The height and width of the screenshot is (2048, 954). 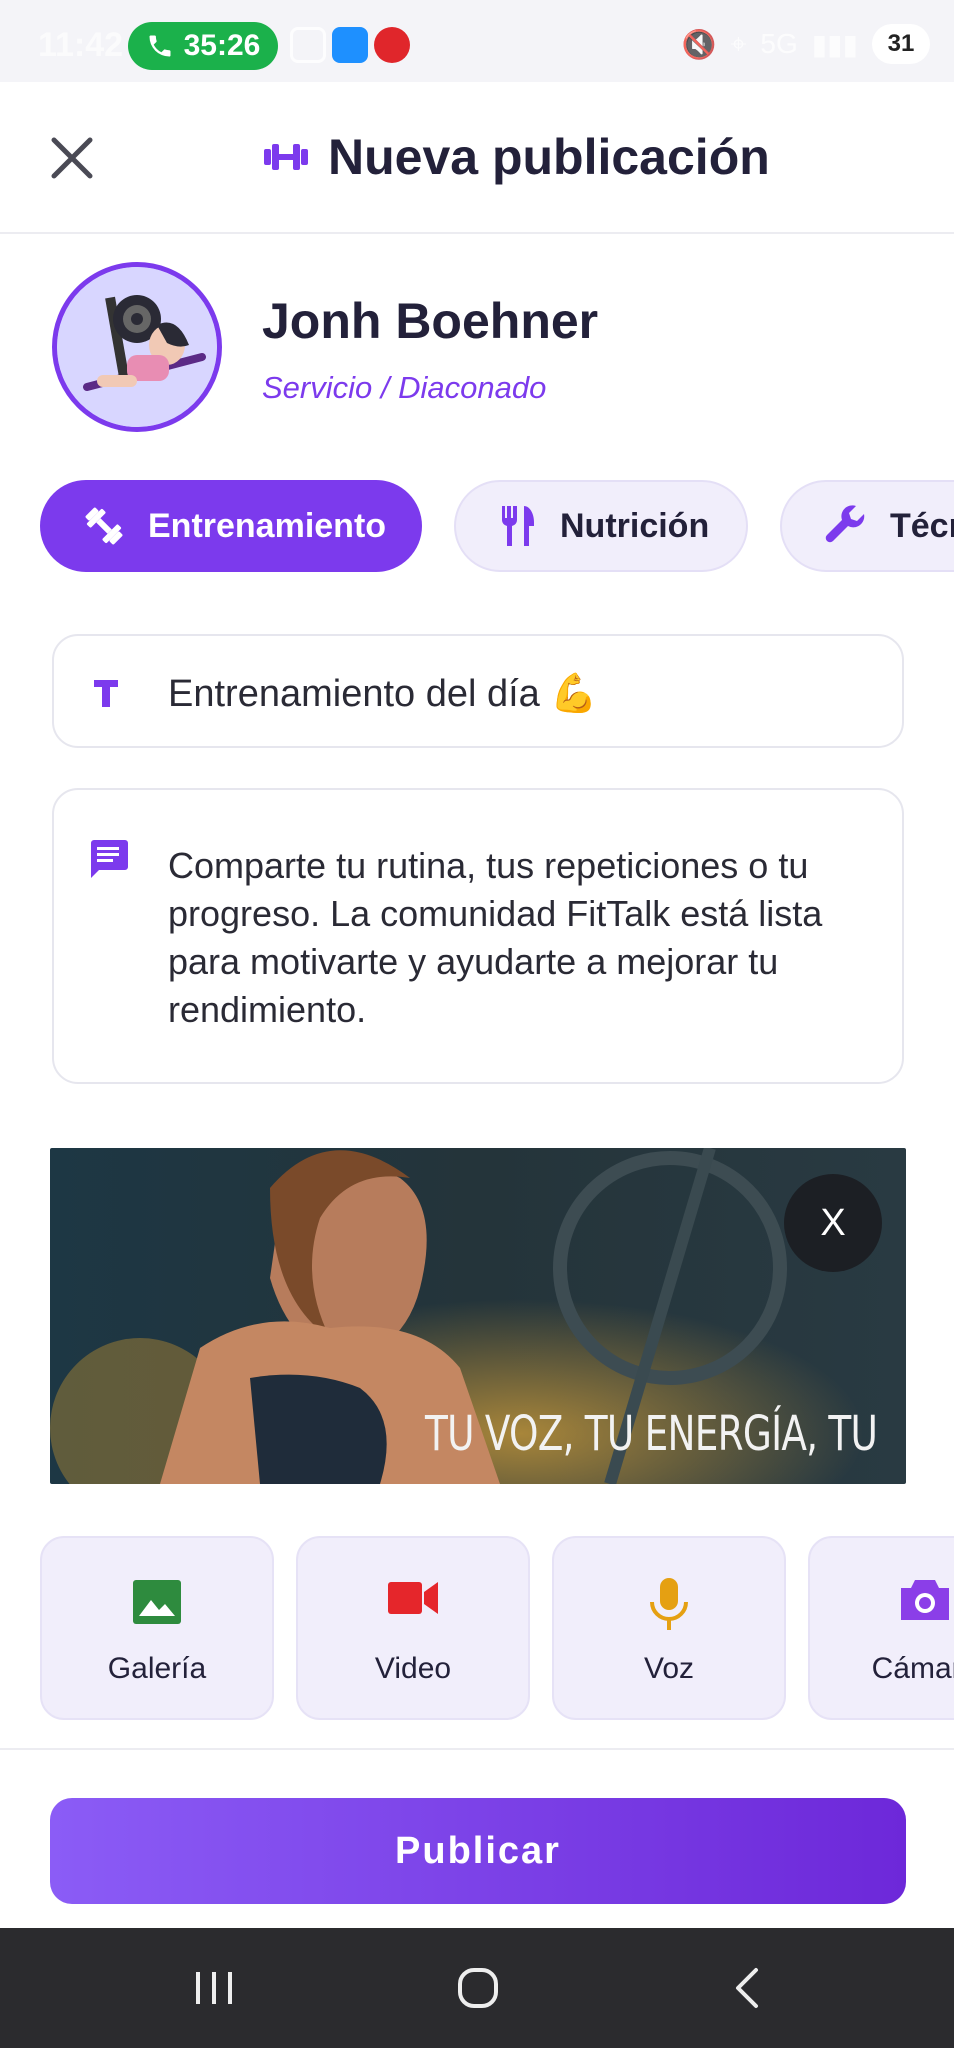 What do you see at coordinates (109, 859) in the screenshot?
I see `message-icon` at bounding box center [109, 859].